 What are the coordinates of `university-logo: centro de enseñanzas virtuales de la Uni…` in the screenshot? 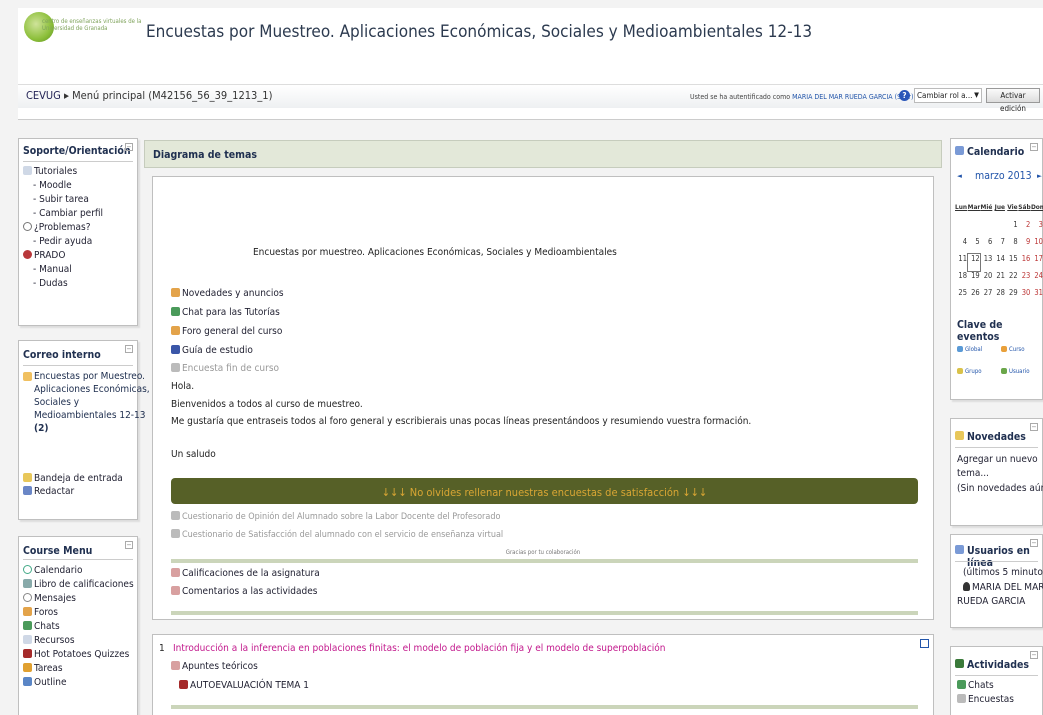 It's located at (82, 32).